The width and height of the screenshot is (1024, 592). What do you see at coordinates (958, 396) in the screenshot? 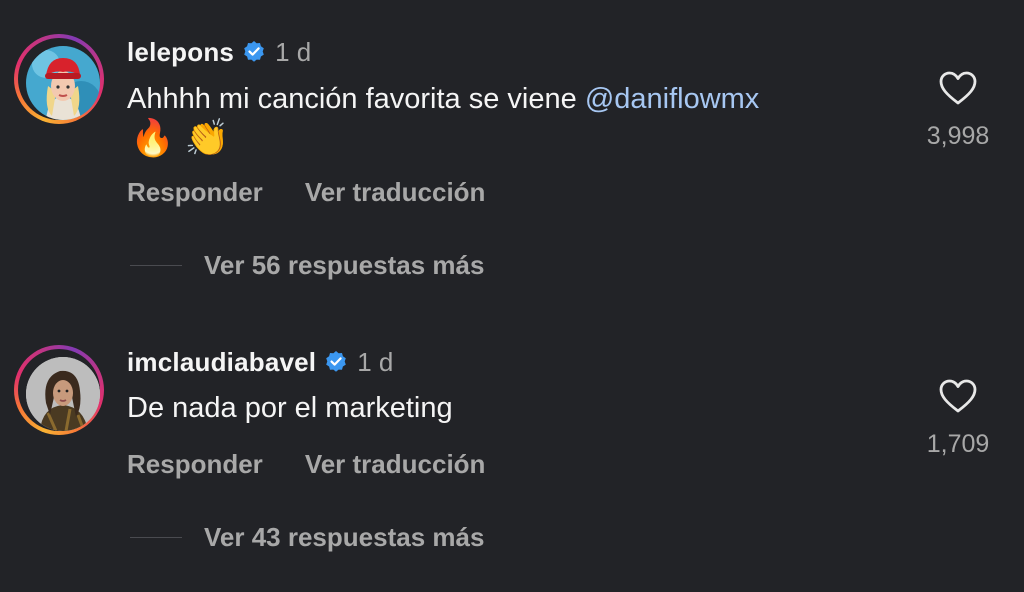
I see `heart-outline-icon` at bounding box center [958, 396].